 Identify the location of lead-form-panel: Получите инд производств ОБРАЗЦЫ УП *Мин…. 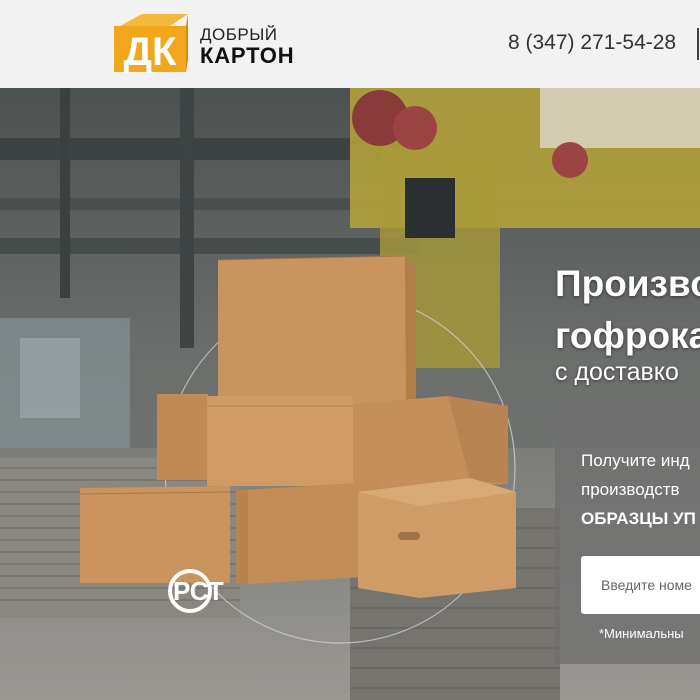
(627, 539).